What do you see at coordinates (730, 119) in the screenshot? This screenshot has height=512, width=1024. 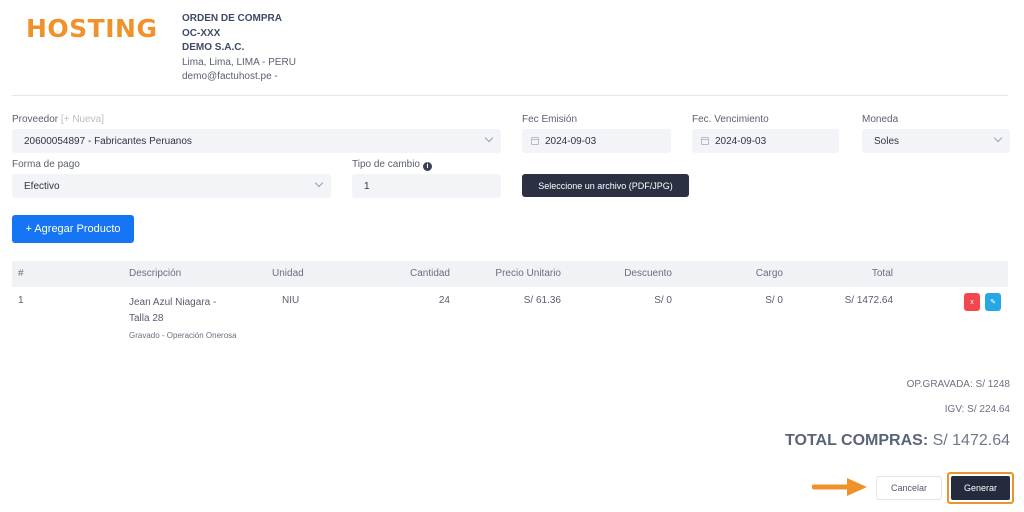 I see `fec-vencimiento-label: Fec. Vencimiento` at bounding box center [730, 119].